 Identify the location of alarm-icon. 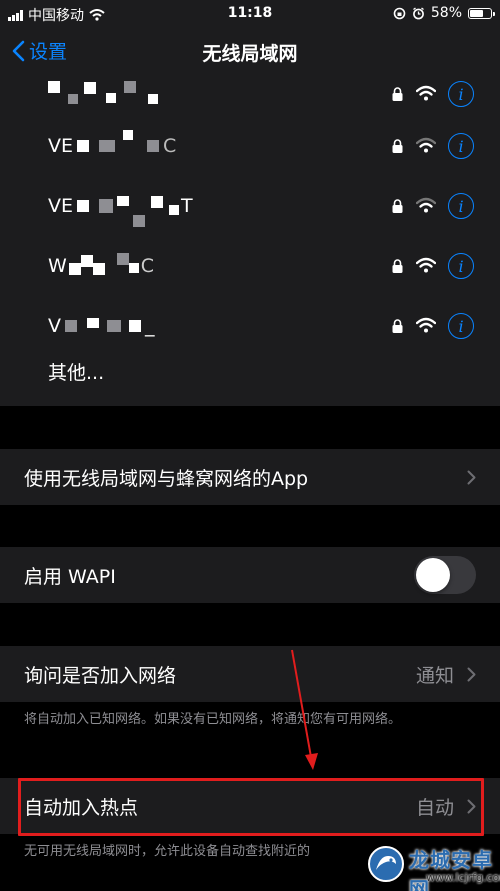
(418, 12).